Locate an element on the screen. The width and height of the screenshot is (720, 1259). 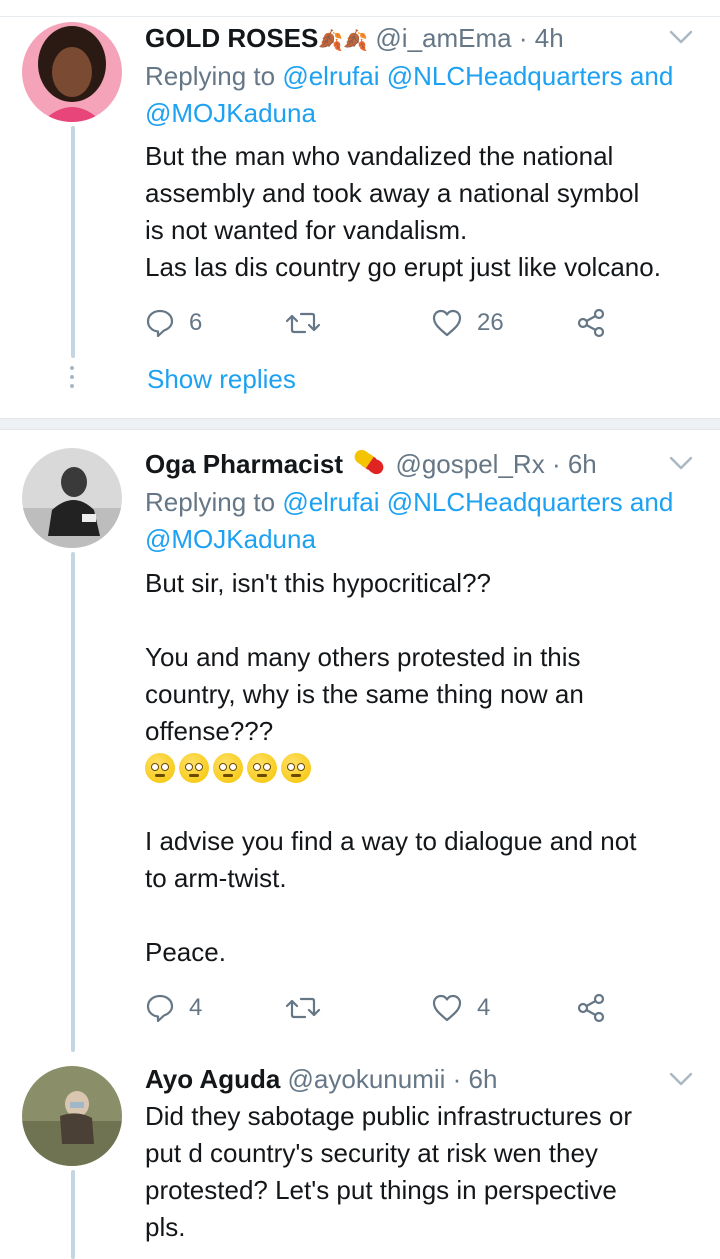
display-name: GOLD ROSES is located at coordinates (231, 38).